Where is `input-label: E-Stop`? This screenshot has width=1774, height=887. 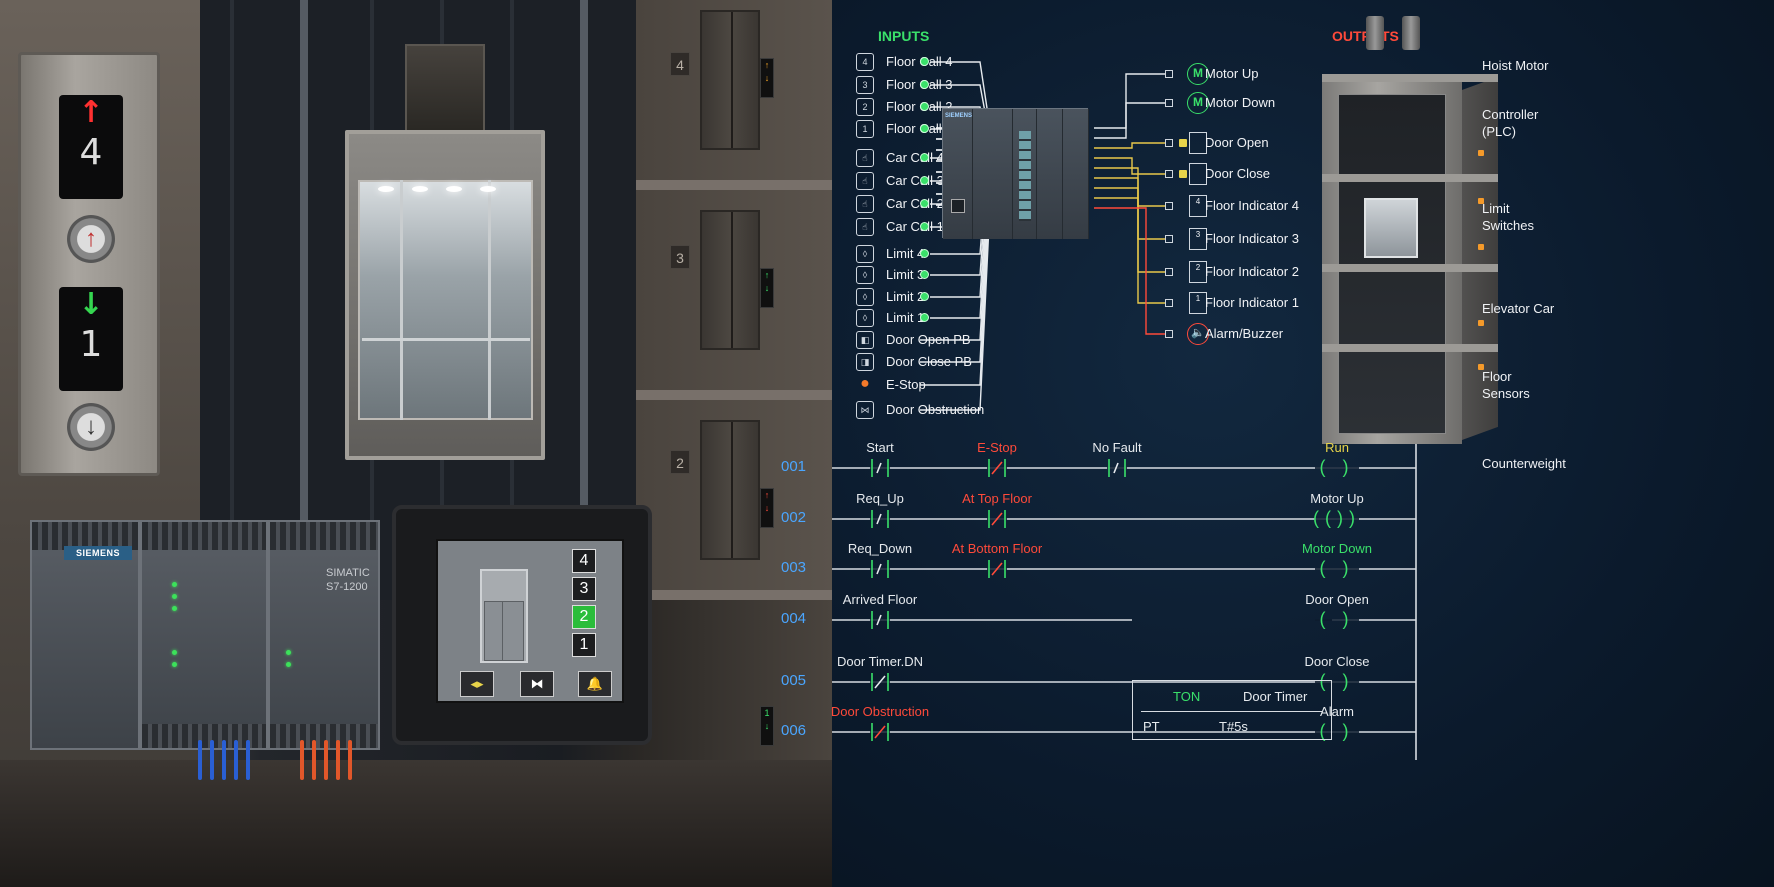
input-label: E-Stop is located at coordinates (906, 384).